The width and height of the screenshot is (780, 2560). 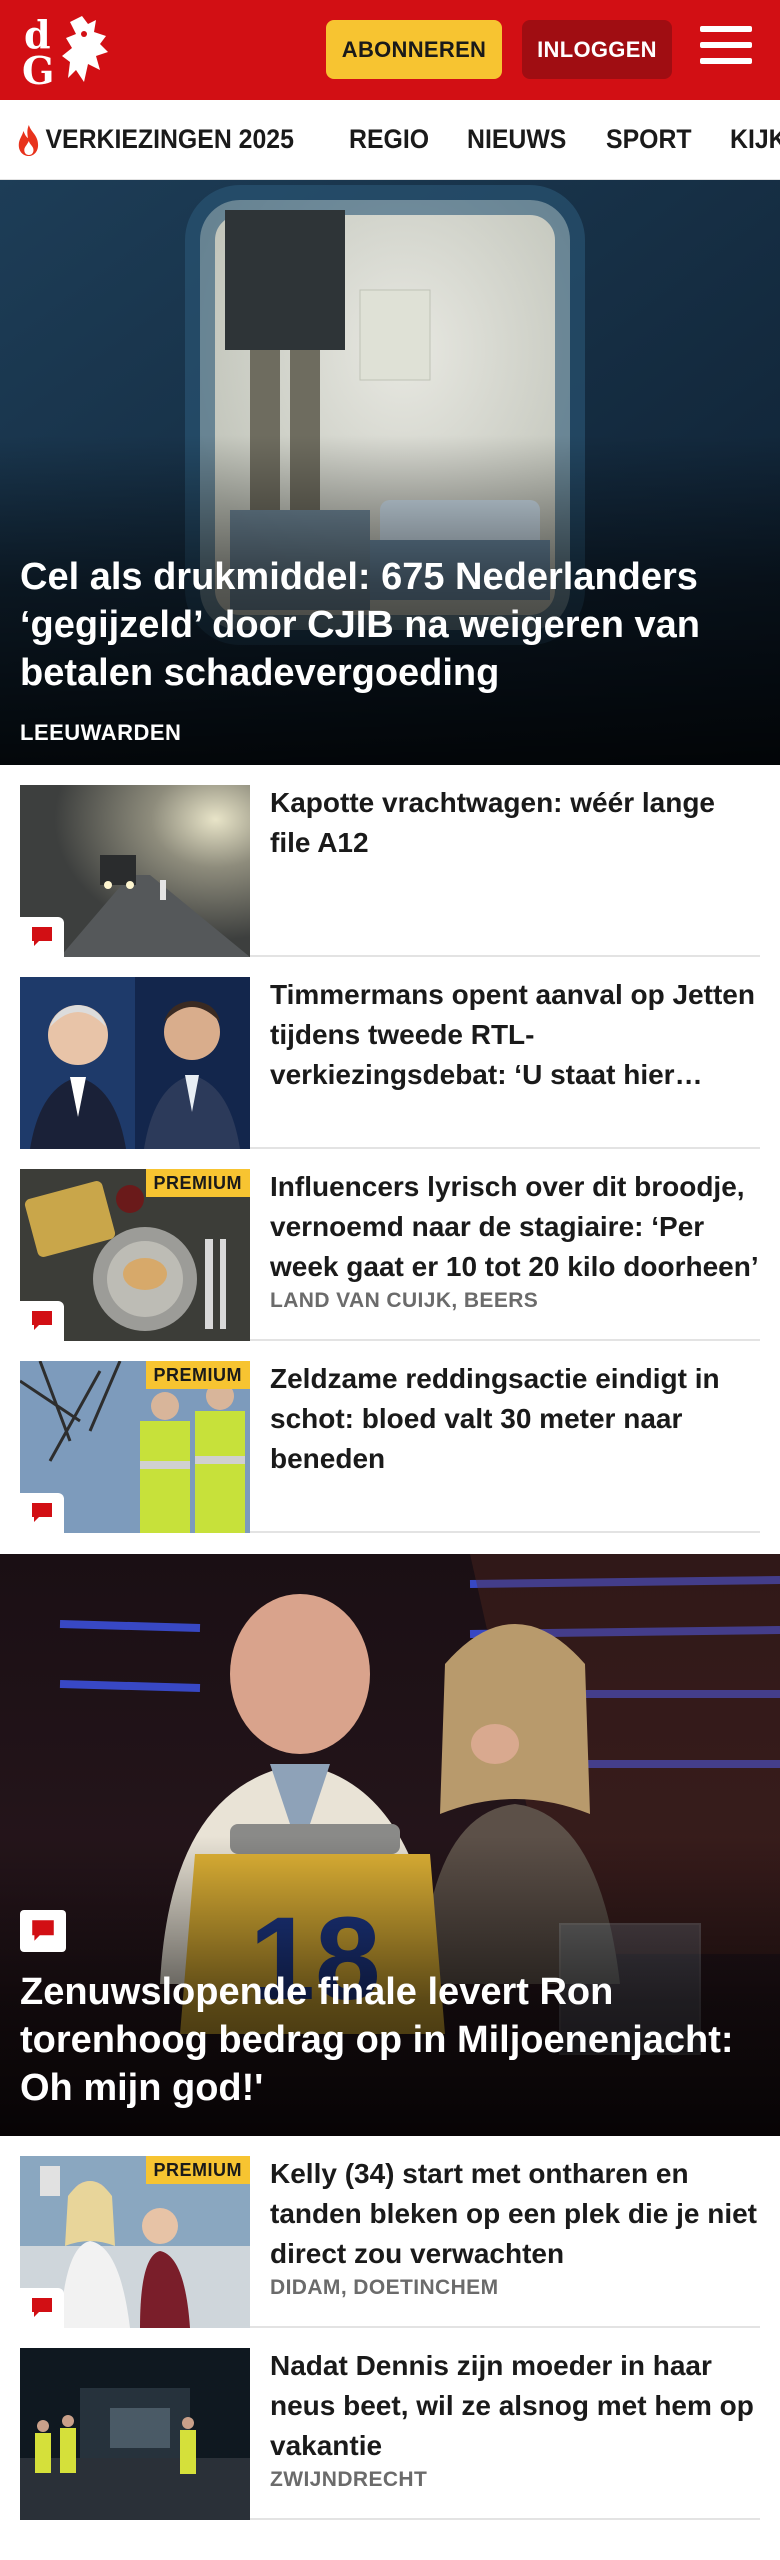 What do you see at coordinates (38, 68) in the screenshot?
I see `svg-text: G` at bounding box center [38, 68].